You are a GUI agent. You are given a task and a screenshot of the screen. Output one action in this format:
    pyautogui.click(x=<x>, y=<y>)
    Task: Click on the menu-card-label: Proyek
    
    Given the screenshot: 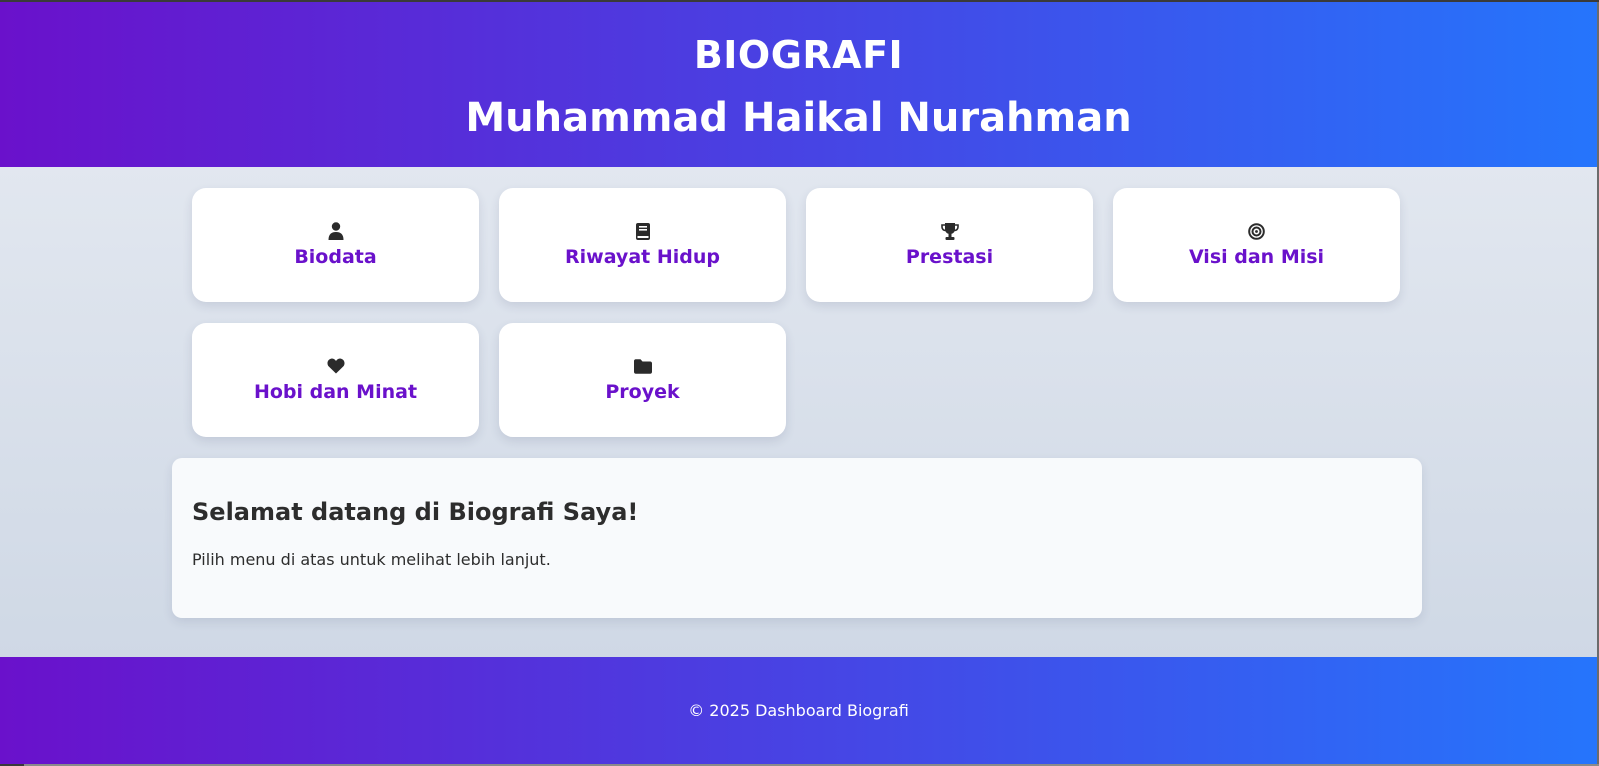 What is the action you would take?
    pyautogui.click(x=642, y=392)
    